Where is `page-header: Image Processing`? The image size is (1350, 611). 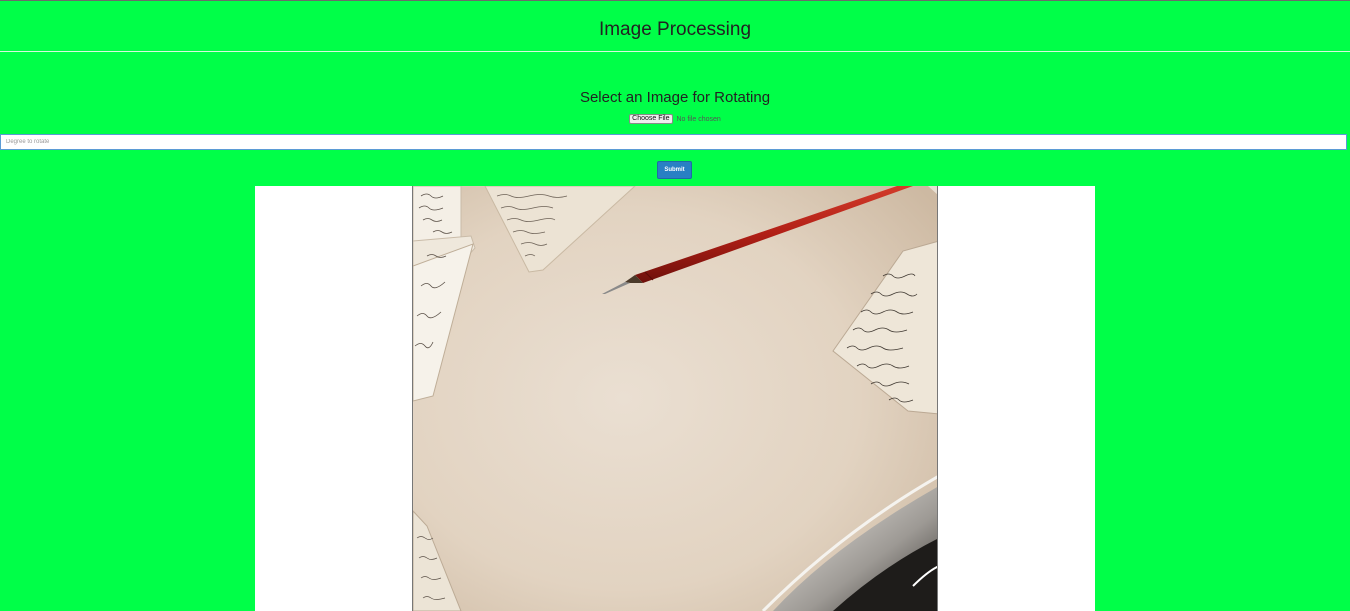
page-header: Image Processing is located at coordinates (675, 26).